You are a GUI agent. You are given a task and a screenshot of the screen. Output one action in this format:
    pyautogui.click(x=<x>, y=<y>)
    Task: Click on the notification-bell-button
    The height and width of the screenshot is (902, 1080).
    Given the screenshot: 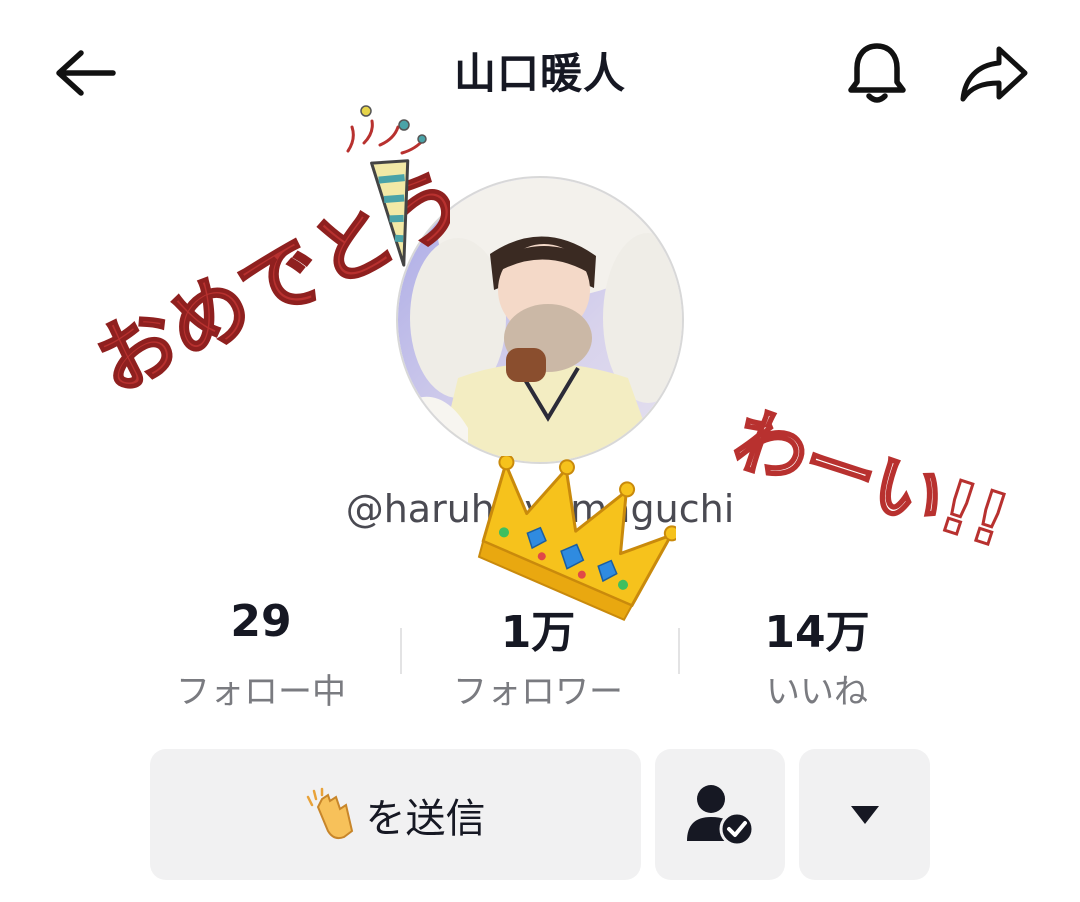 What is the action you would take?
    pyautogui.click(x=877, y=73)
    